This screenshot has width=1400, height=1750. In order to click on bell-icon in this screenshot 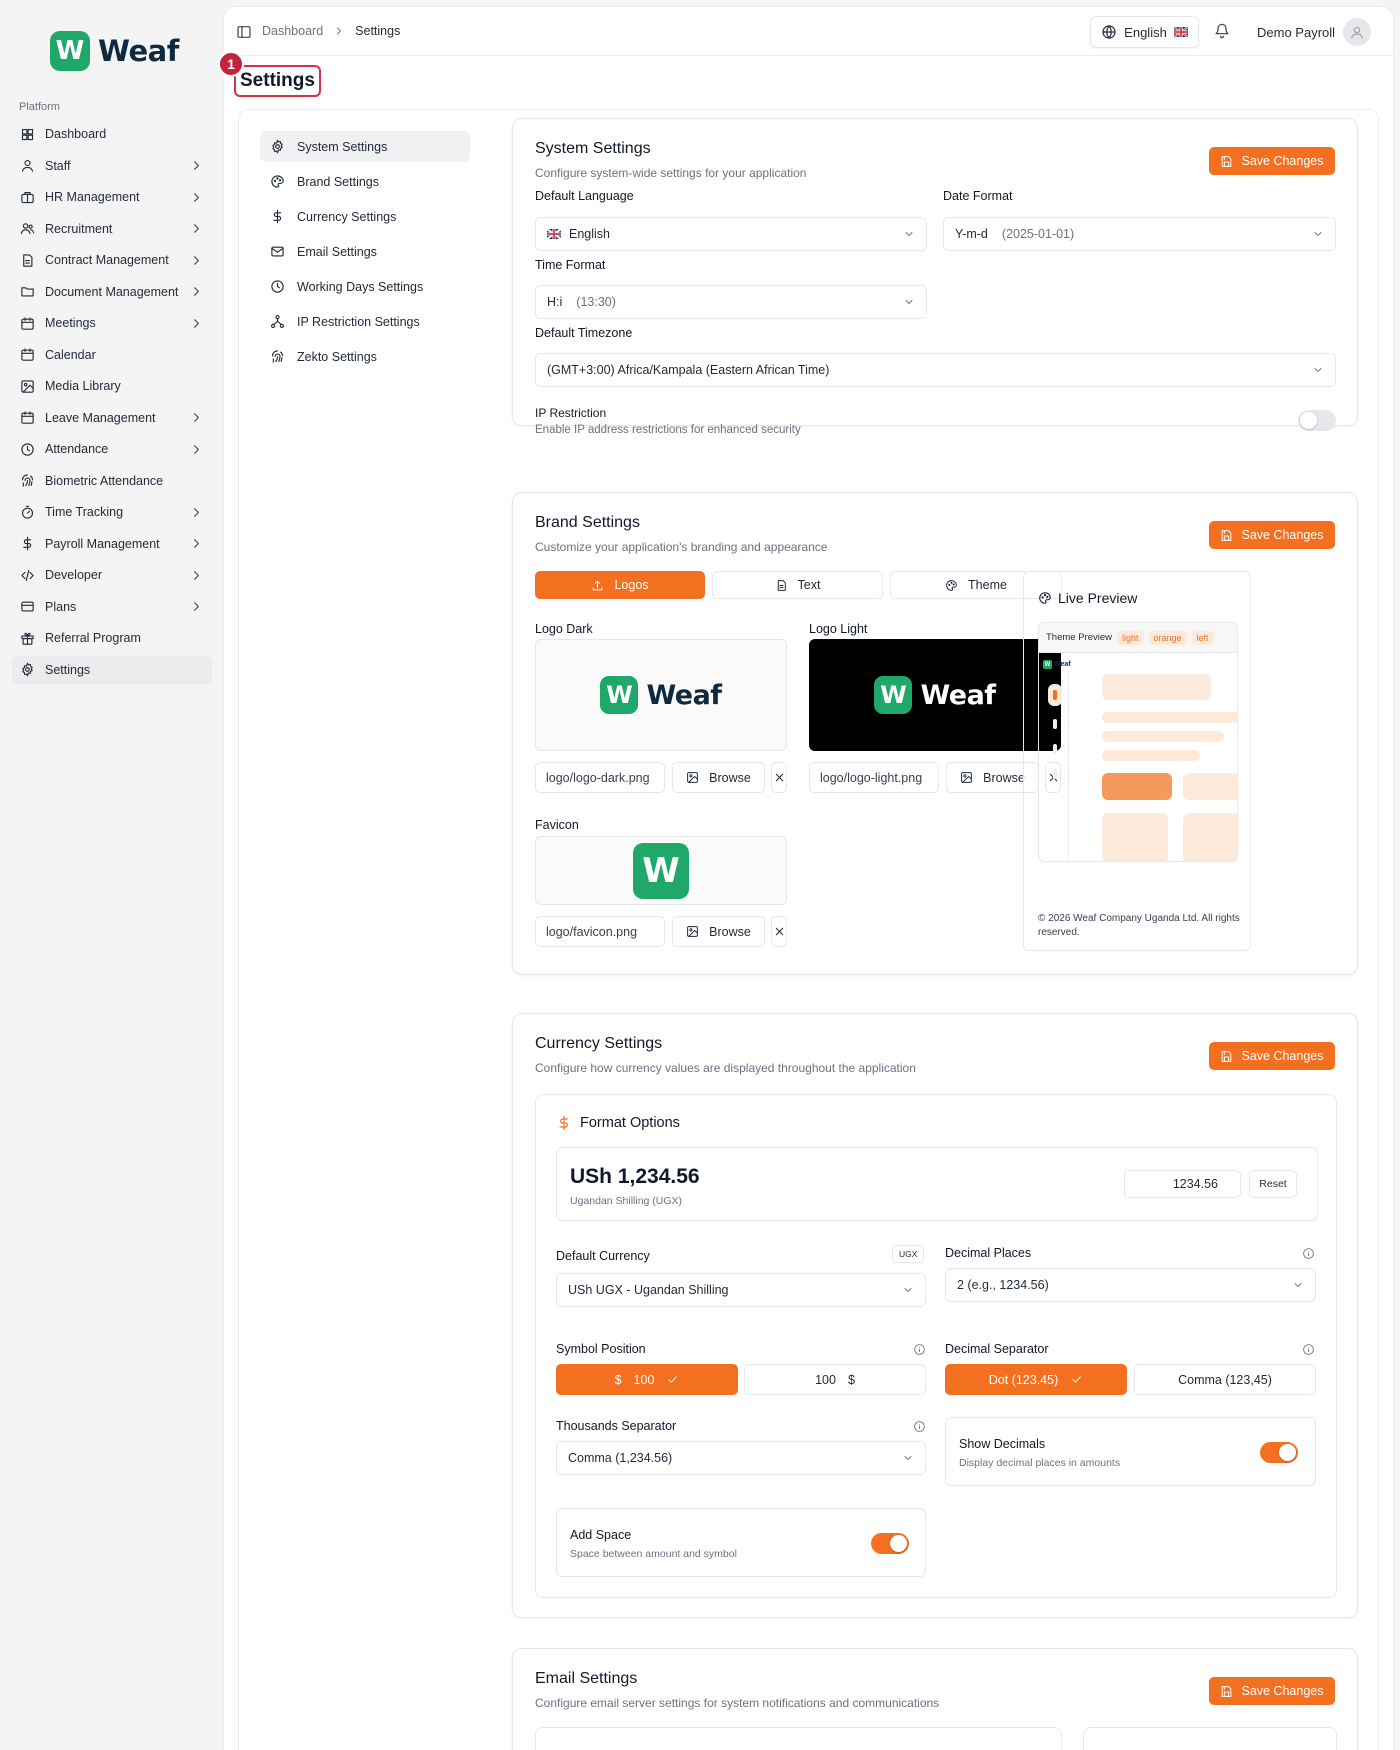, I will do `click(1222, 31)`.